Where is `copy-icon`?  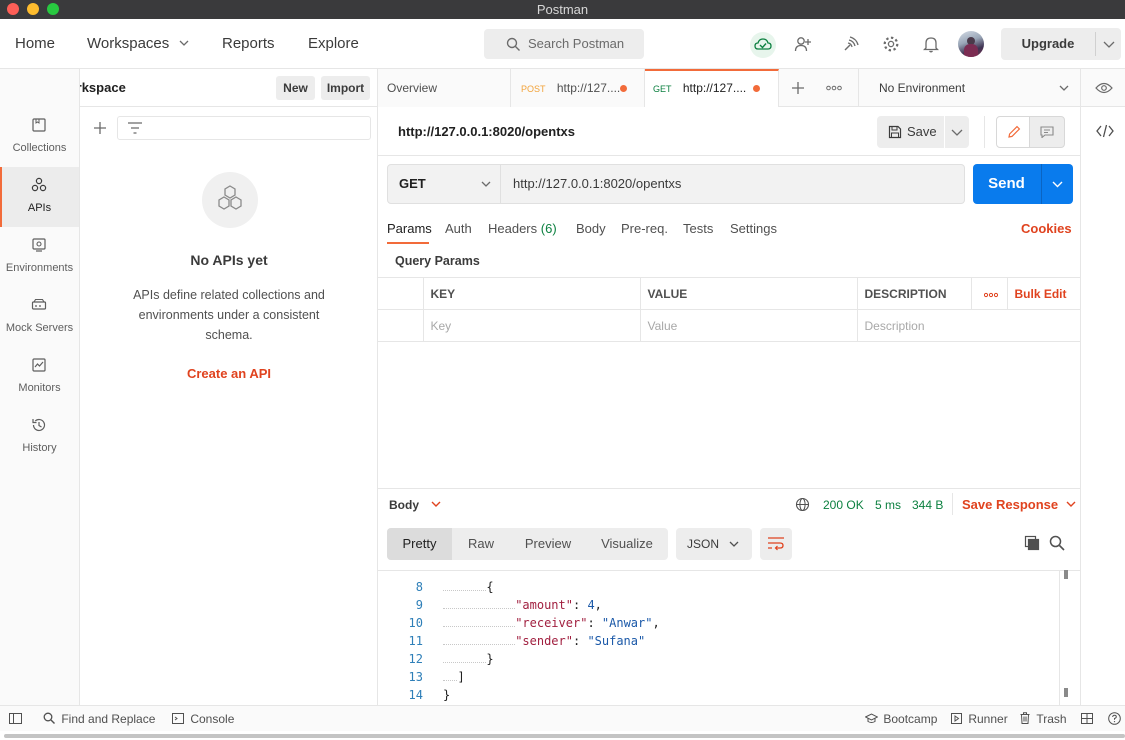 copy-icon is located at coordinates (1032, 543).